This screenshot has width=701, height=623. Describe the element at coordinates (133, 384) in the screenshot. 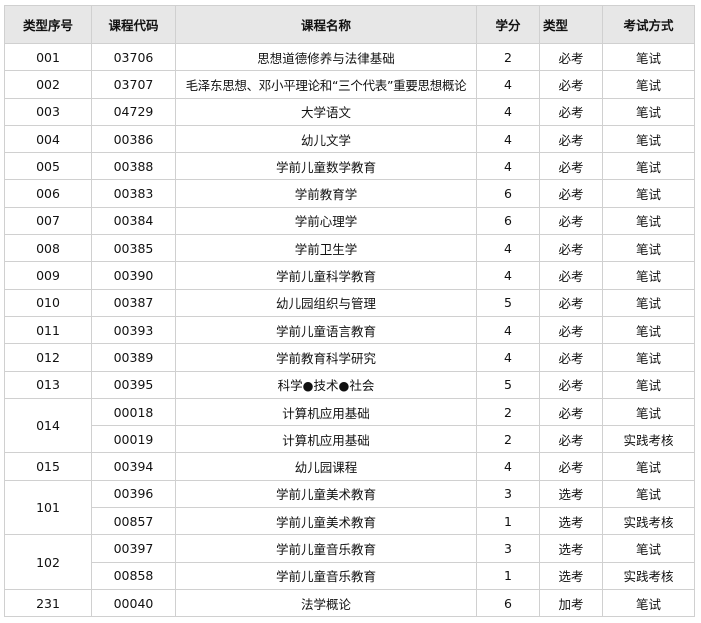

I see `cell-code: 00395` at that location.